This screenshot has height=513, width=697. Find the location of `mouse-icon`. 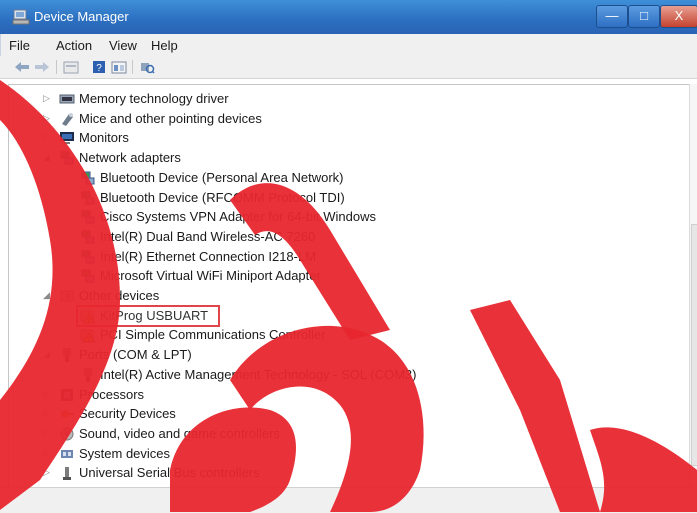

mouse-icon is located at coordinates (67, 119).